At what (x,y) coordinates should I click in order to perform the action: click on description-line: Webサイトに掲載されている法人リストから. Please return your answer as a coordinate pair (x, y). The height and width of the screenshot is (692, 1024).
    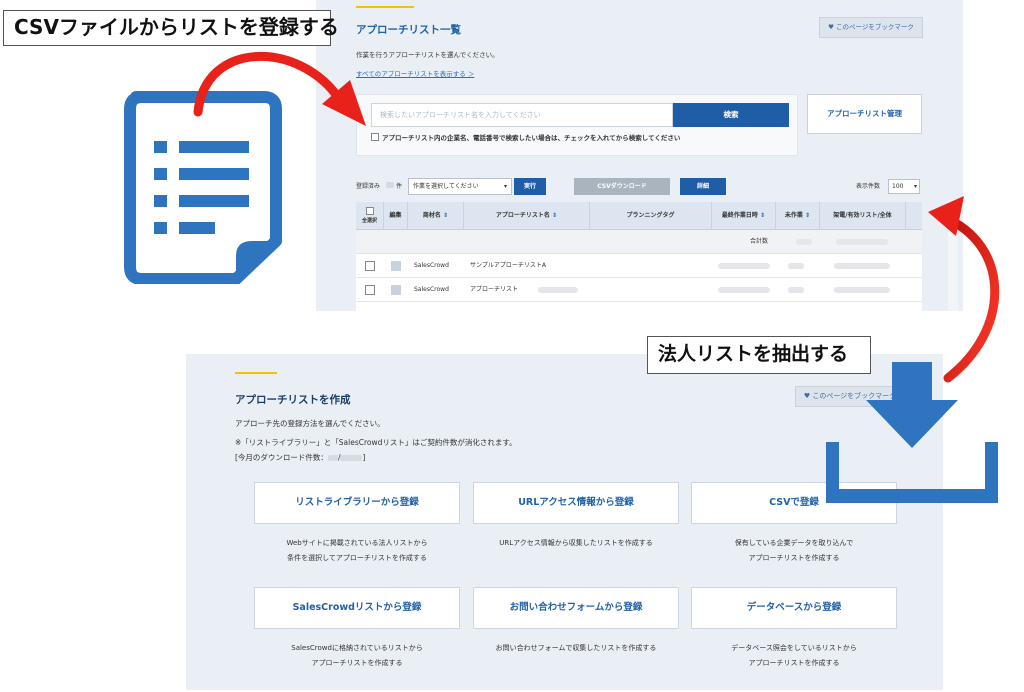
    Looking at the image, I should click on (357, 543).